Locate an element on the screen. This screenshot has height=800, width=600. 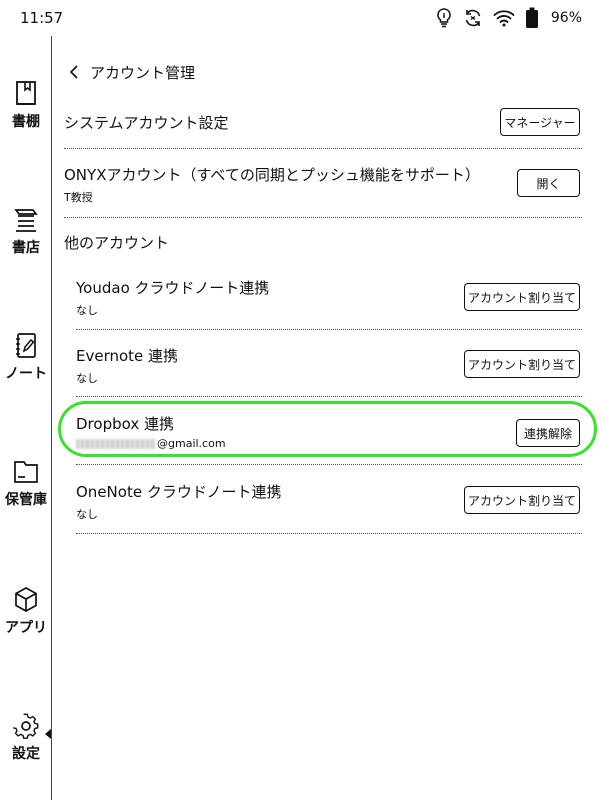
battery-icon is located at coordinates (532, 18).